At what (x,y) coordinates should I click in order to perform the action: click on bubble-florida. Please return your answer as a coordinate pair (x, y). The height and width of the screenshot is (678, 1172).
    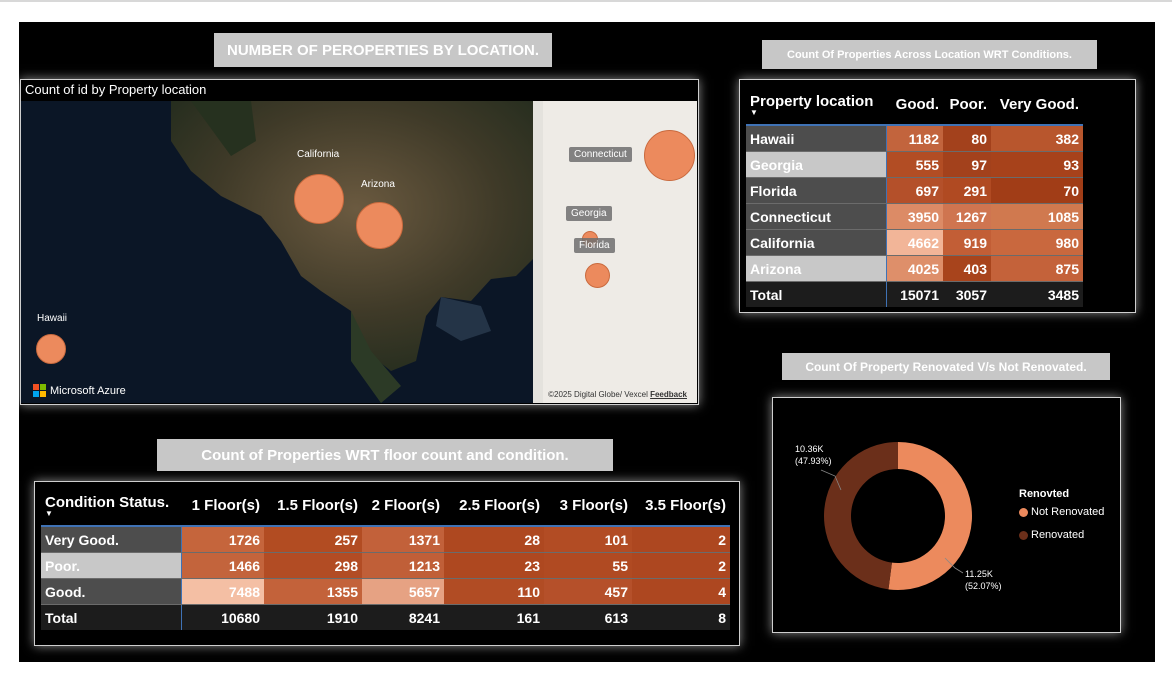
    Looking at the image, I should click on (597, 275).